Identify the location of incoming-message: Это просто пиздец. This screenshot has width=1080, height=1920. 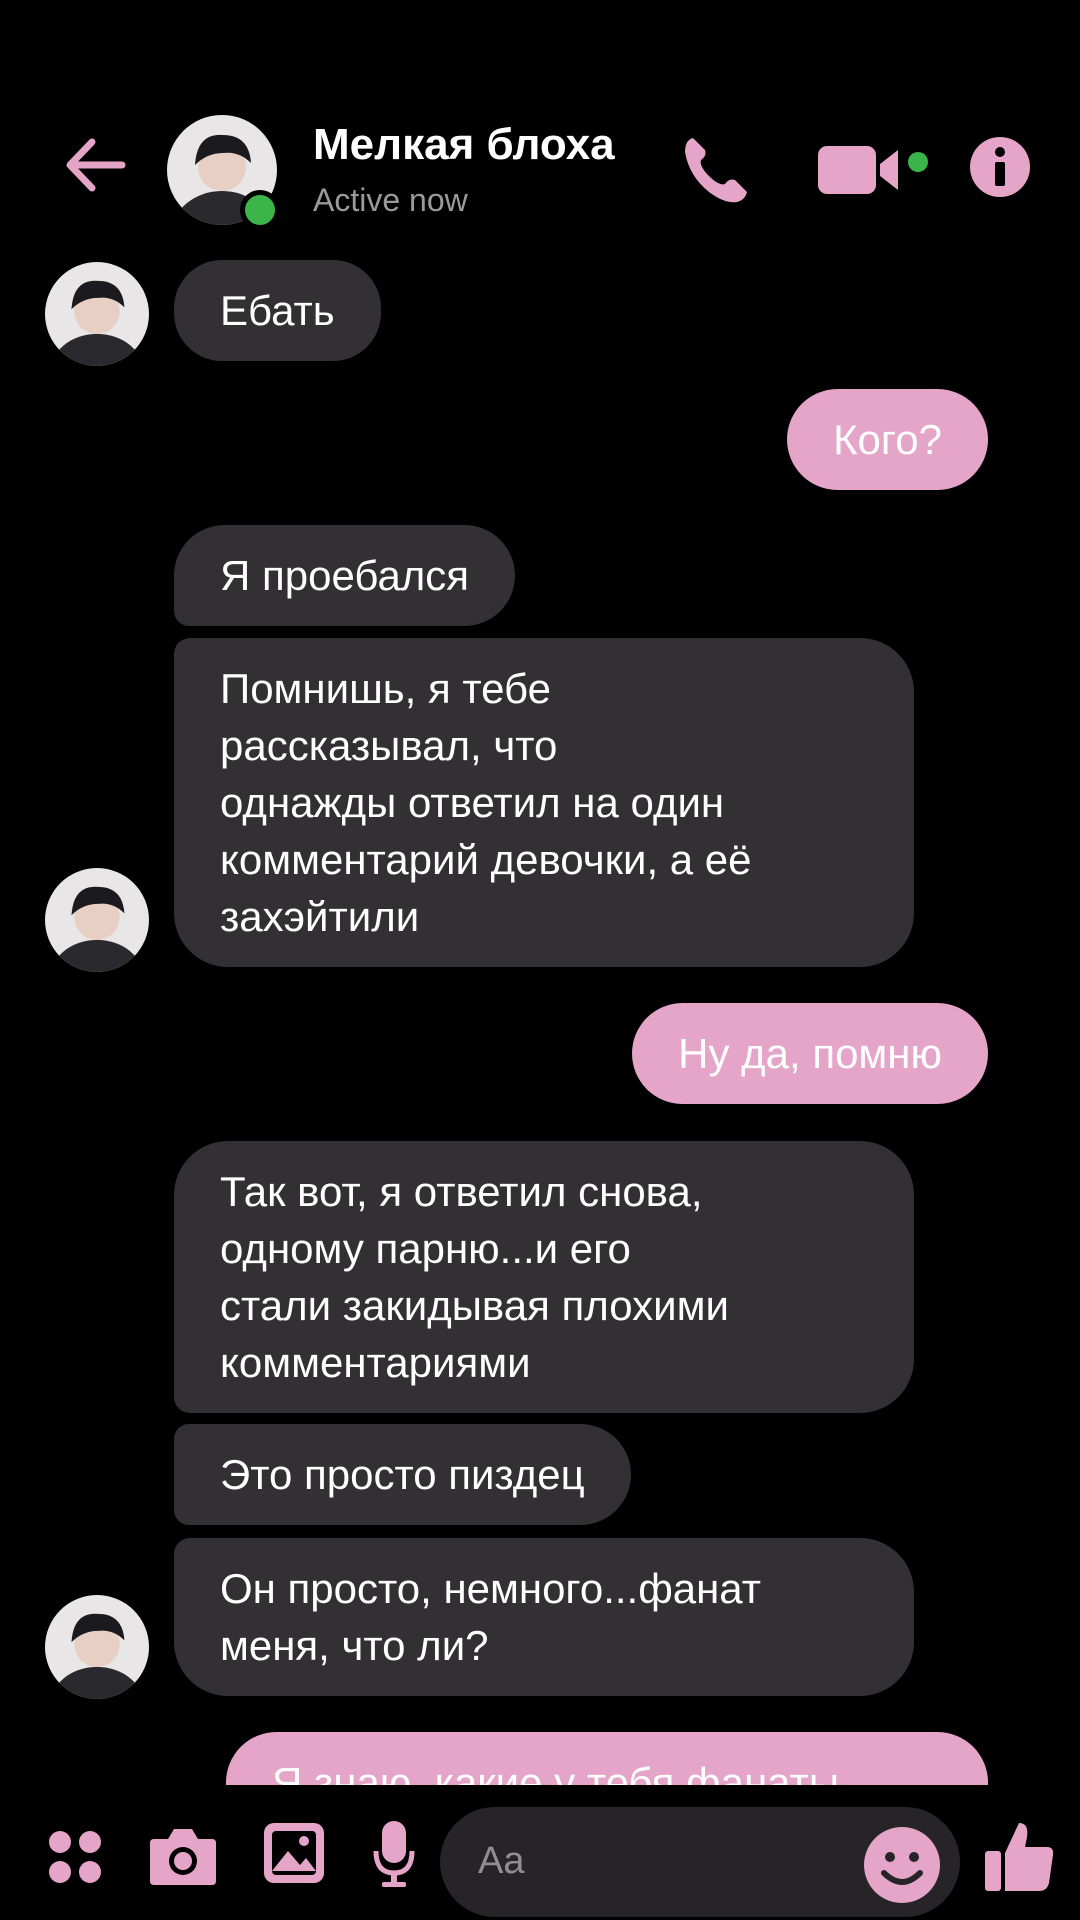
(402, 1474).